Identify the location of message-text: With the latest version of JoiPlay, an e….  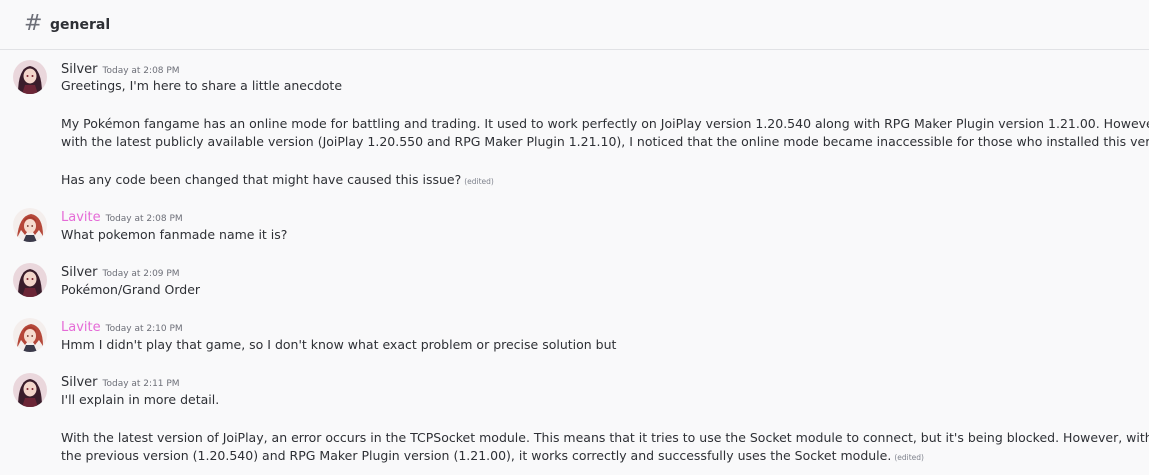
(605, 437).